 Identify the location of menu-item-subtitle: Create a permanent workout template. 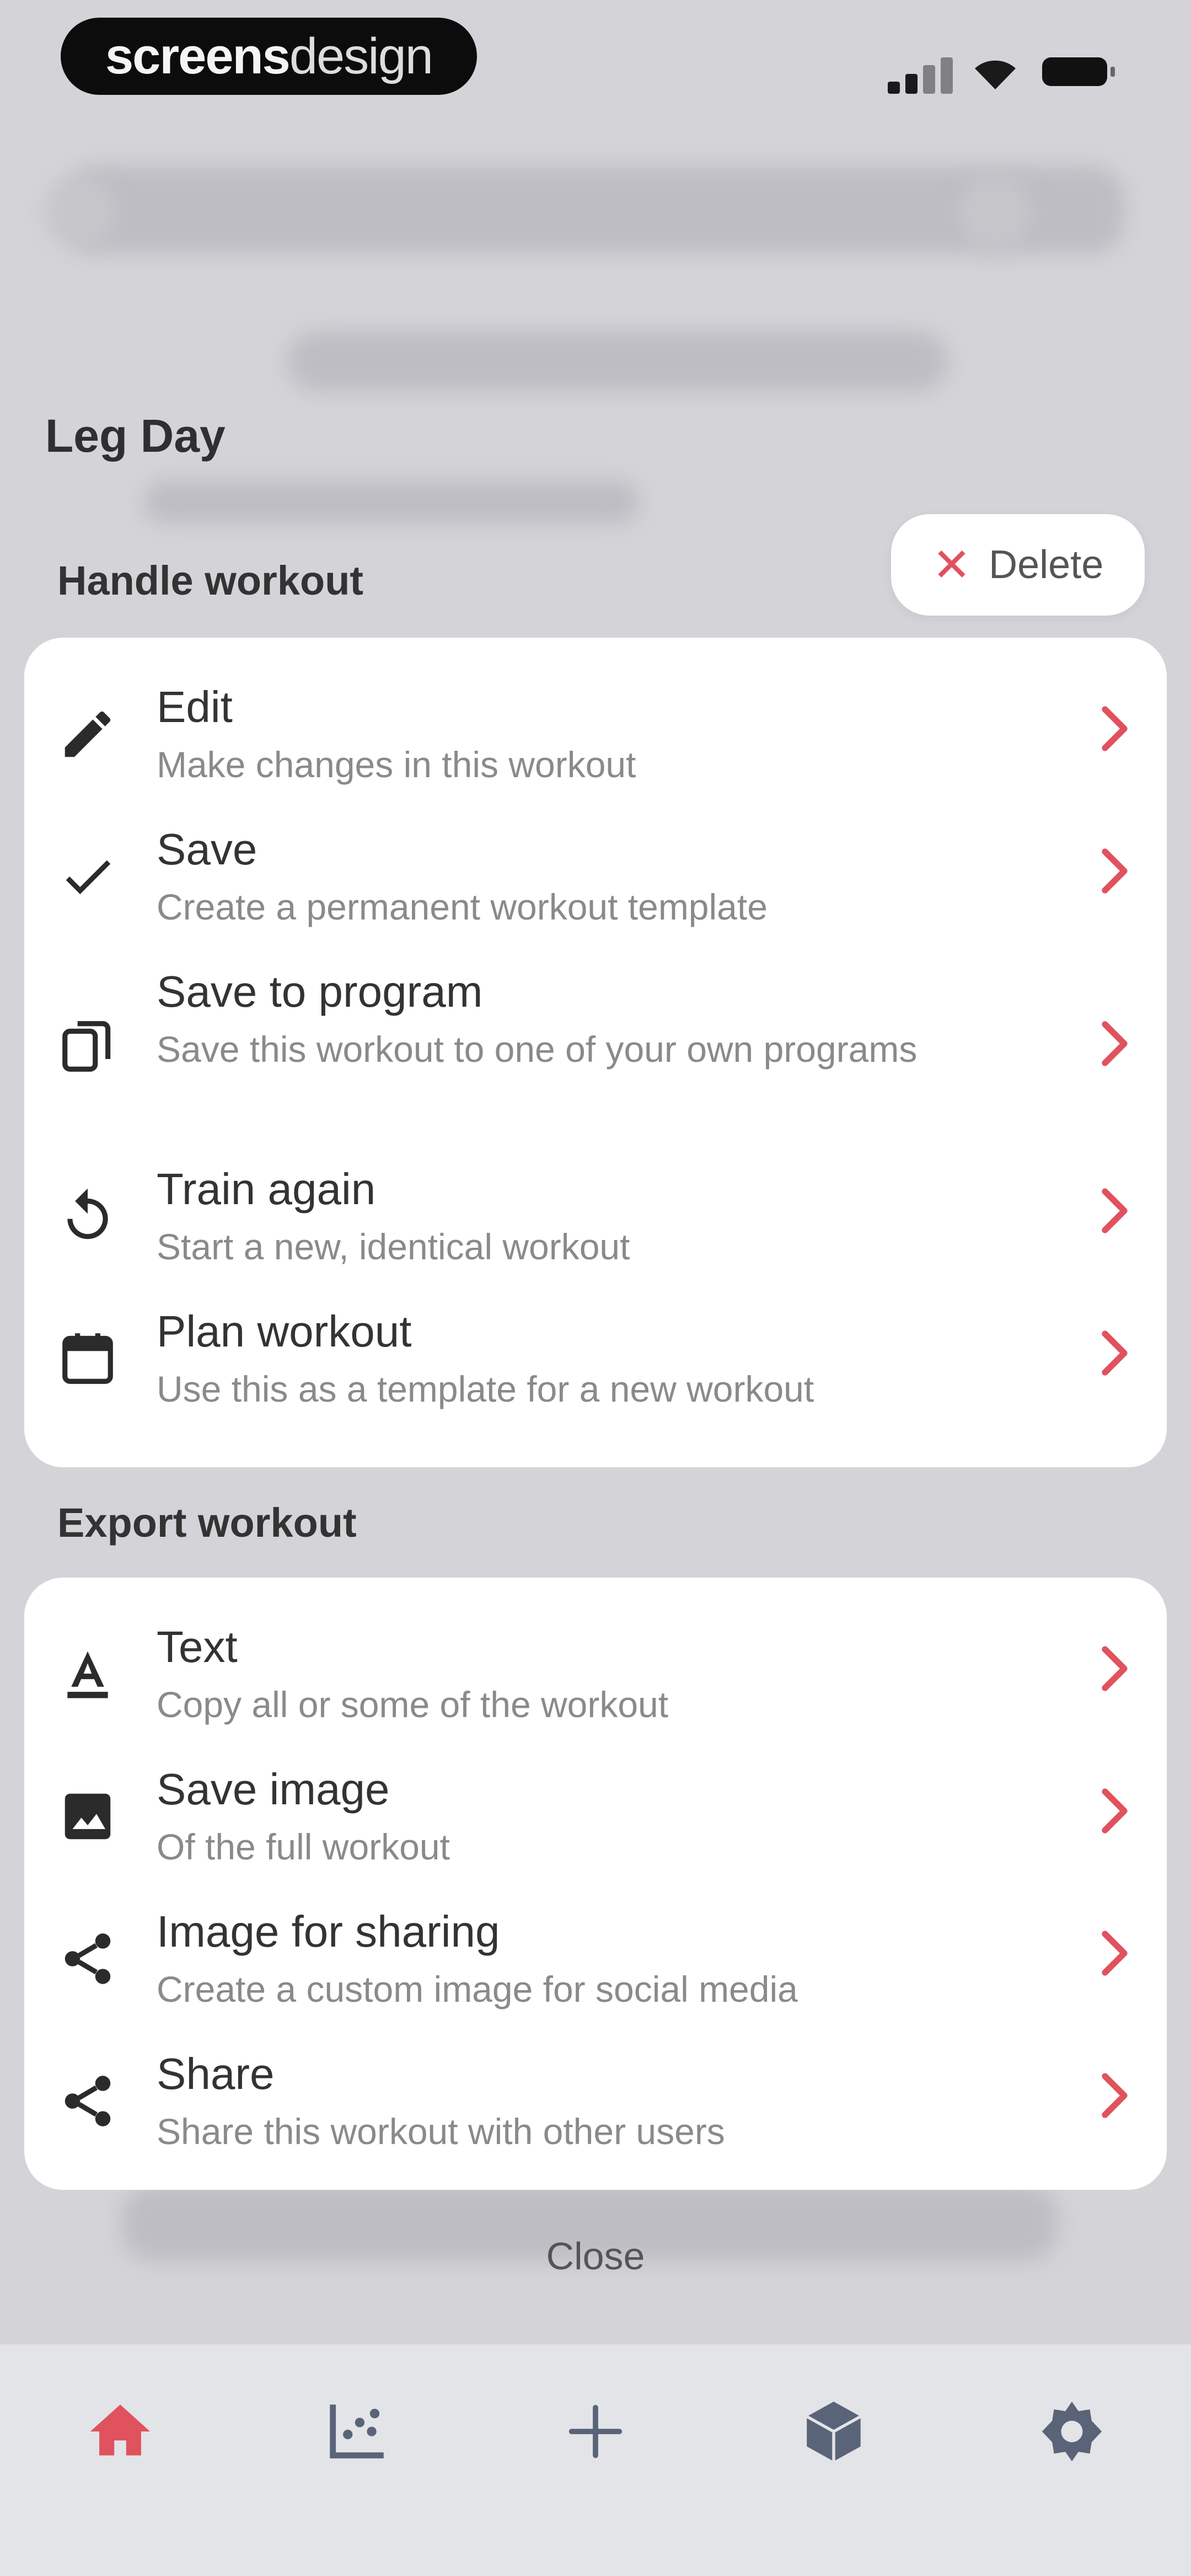
(462, 906).